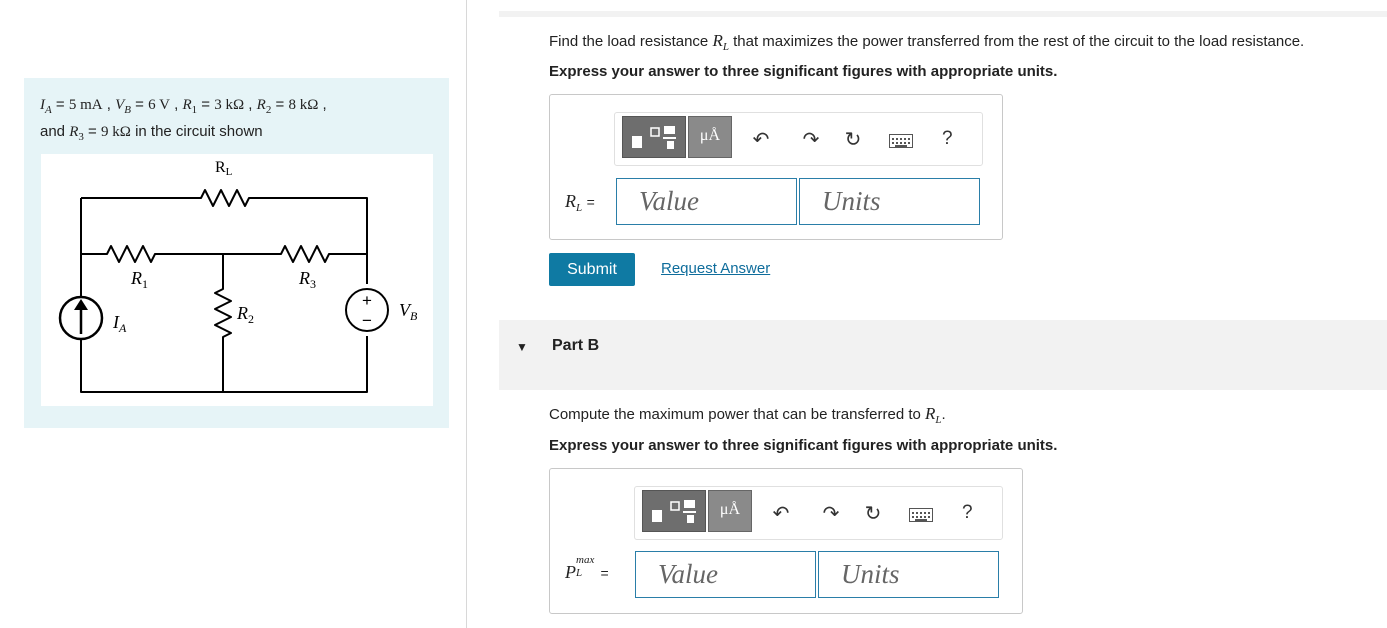  Describe the element at coordinates (522, 347) in the screenshot. I see `collapse-caret-icon: ▼` at that location.